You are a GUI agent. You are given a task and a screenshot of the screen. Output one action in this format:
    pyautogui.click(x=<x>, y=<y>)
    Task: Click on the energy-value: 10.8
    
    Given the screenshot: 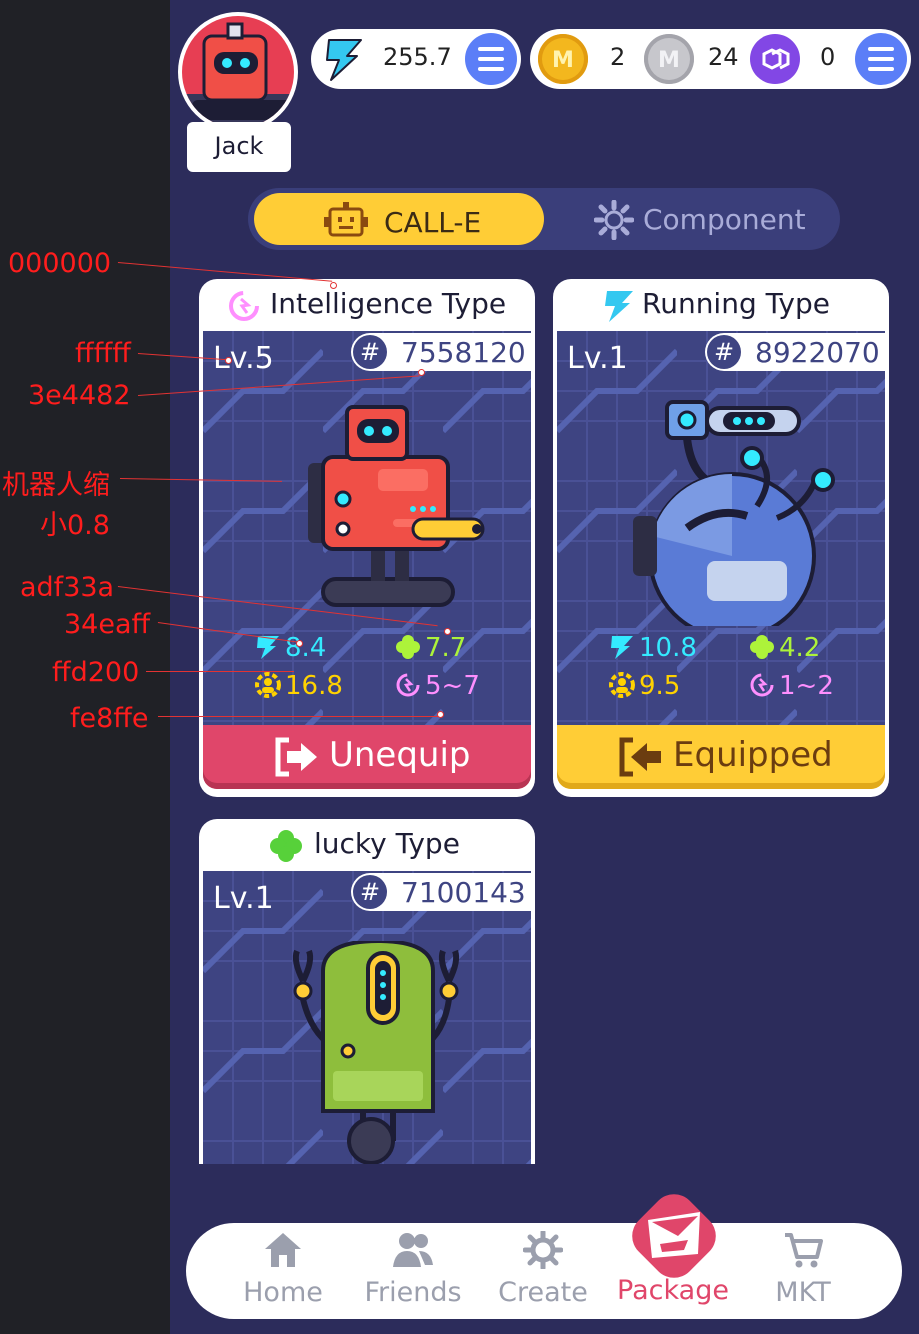 What is the action you would take?
    pyautogui.click(x=668, y=648)
    